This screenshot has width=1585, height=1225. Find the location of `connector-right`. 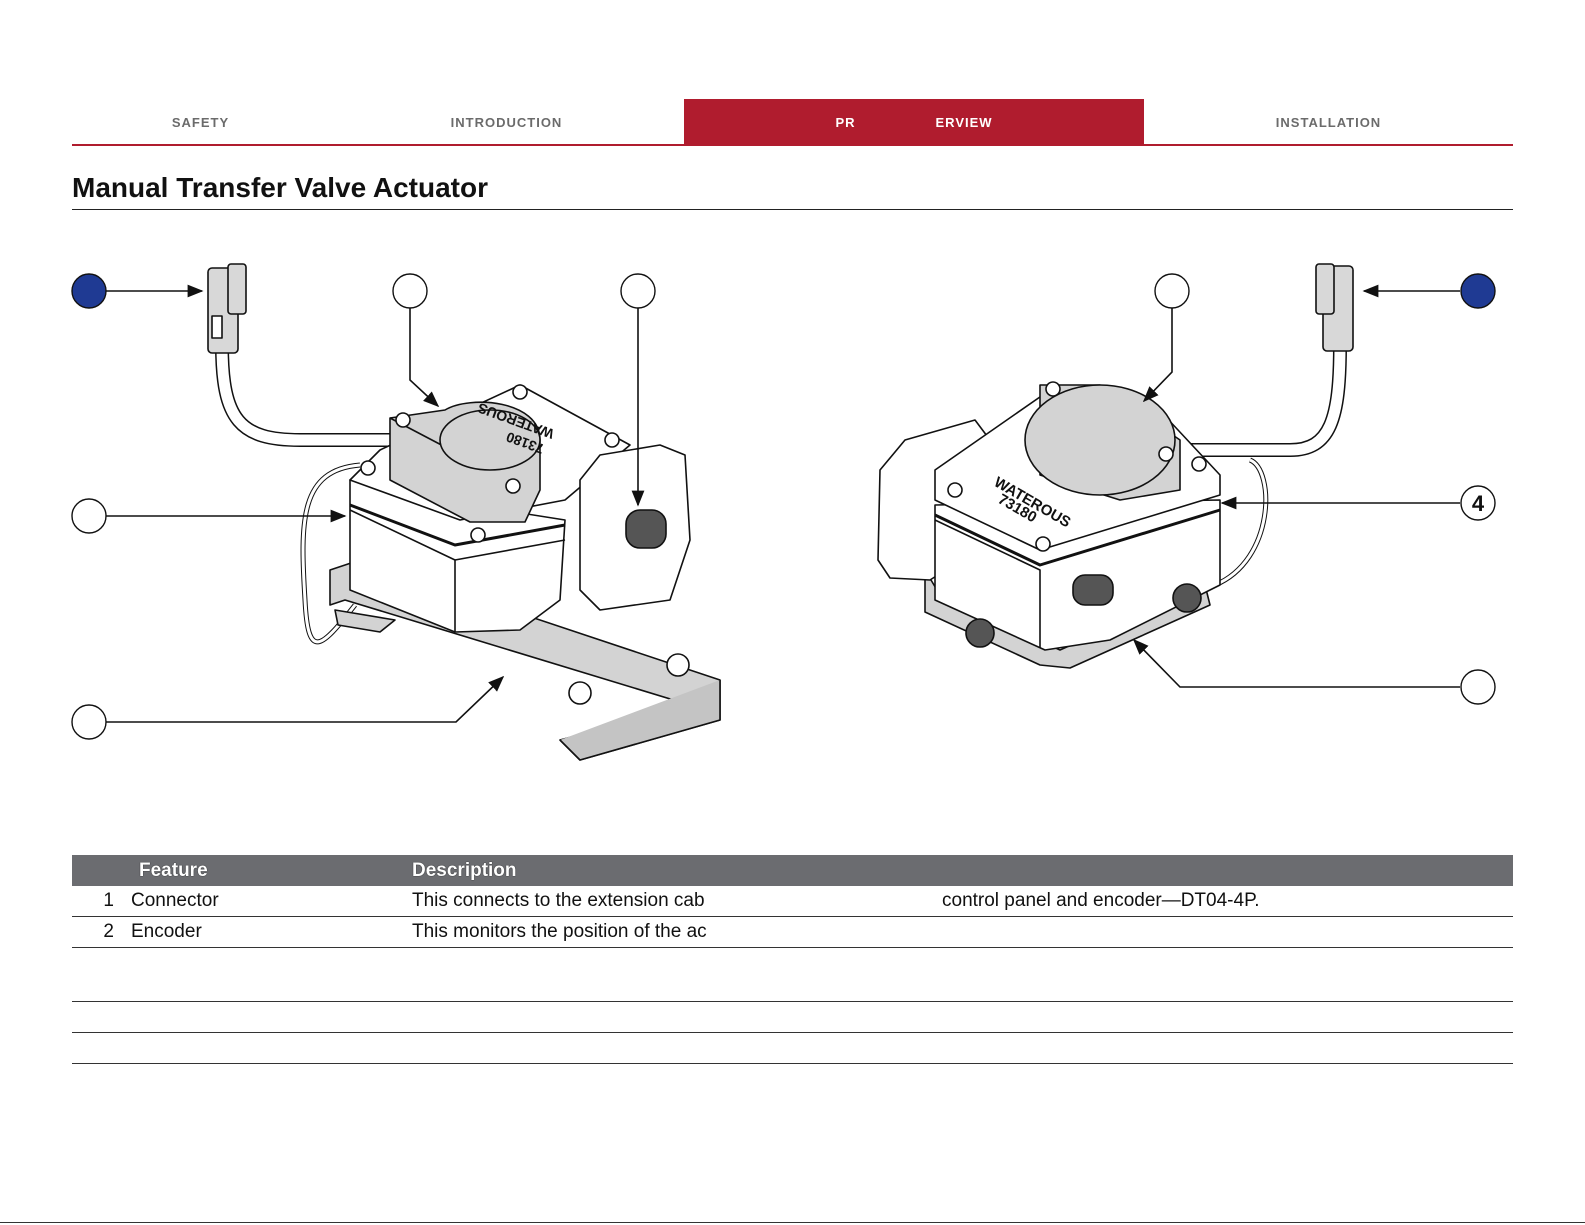

connector-right is located at coordinates (1334, 307).